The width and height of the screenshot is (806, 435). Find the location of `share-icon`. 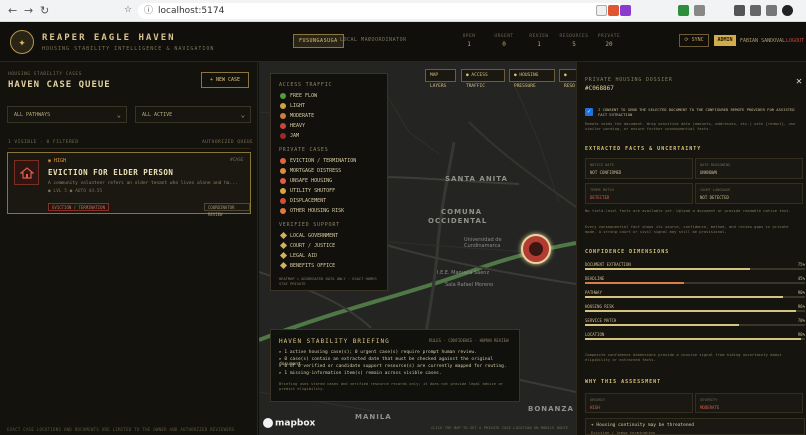

share-icon is located at coordinates (601, 10).